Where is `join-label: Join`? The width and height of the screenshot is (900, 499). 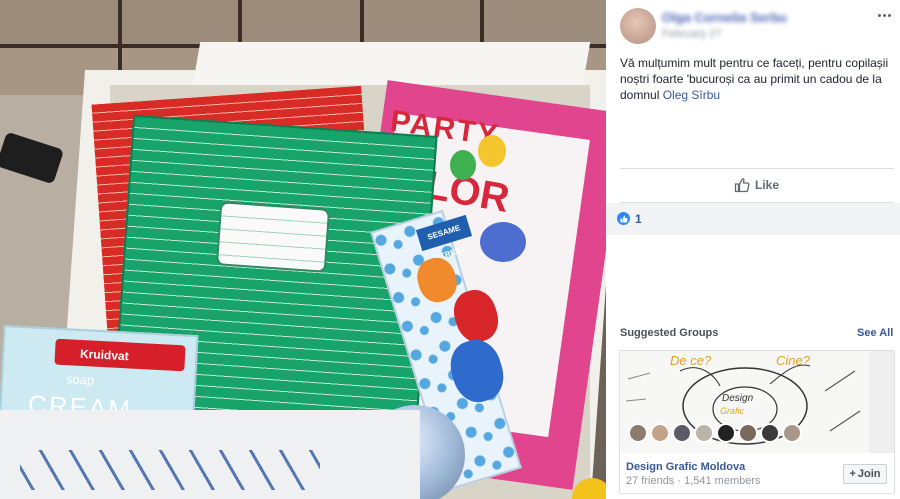
join-label: Join is located at coordinates (869, 474).